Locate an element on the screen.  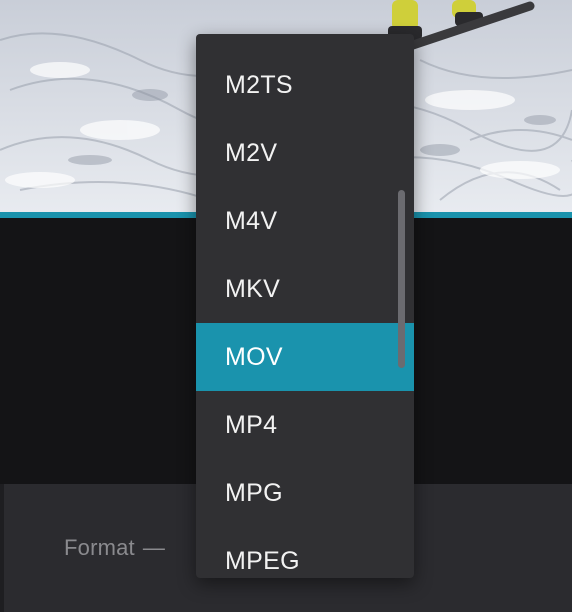
format-option-m2v: M2V is located at coordinates (305, 153).